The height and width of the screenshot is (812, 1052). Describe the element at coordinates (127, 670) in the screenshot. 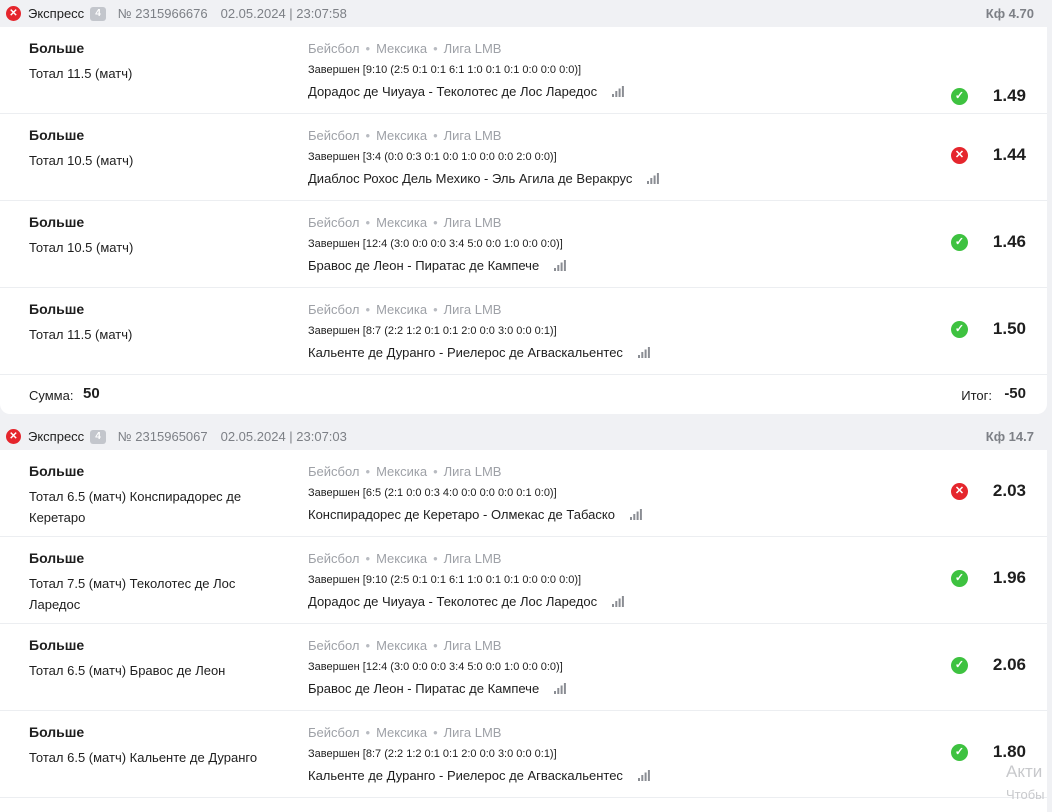

I see `bet-name: Тотал 6.5 (матч) Бравос де Леон` at that location.